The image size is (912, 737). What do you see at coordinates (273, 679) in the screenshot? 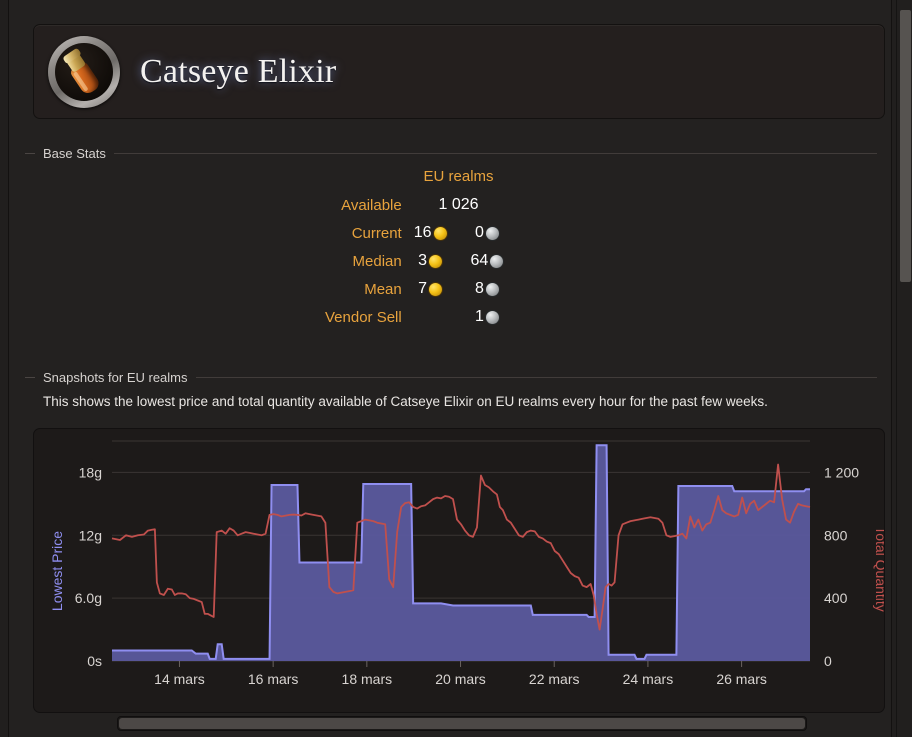
I see `svg-text: 16 mars` at bounding box center [273, 679].